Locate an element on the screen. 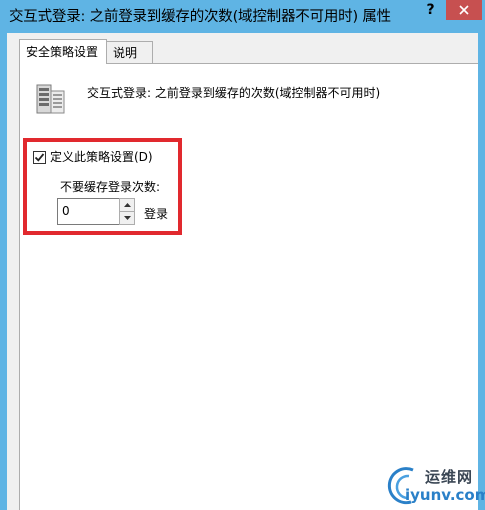  cache-count-spinner is located at coordinates (127, 211).